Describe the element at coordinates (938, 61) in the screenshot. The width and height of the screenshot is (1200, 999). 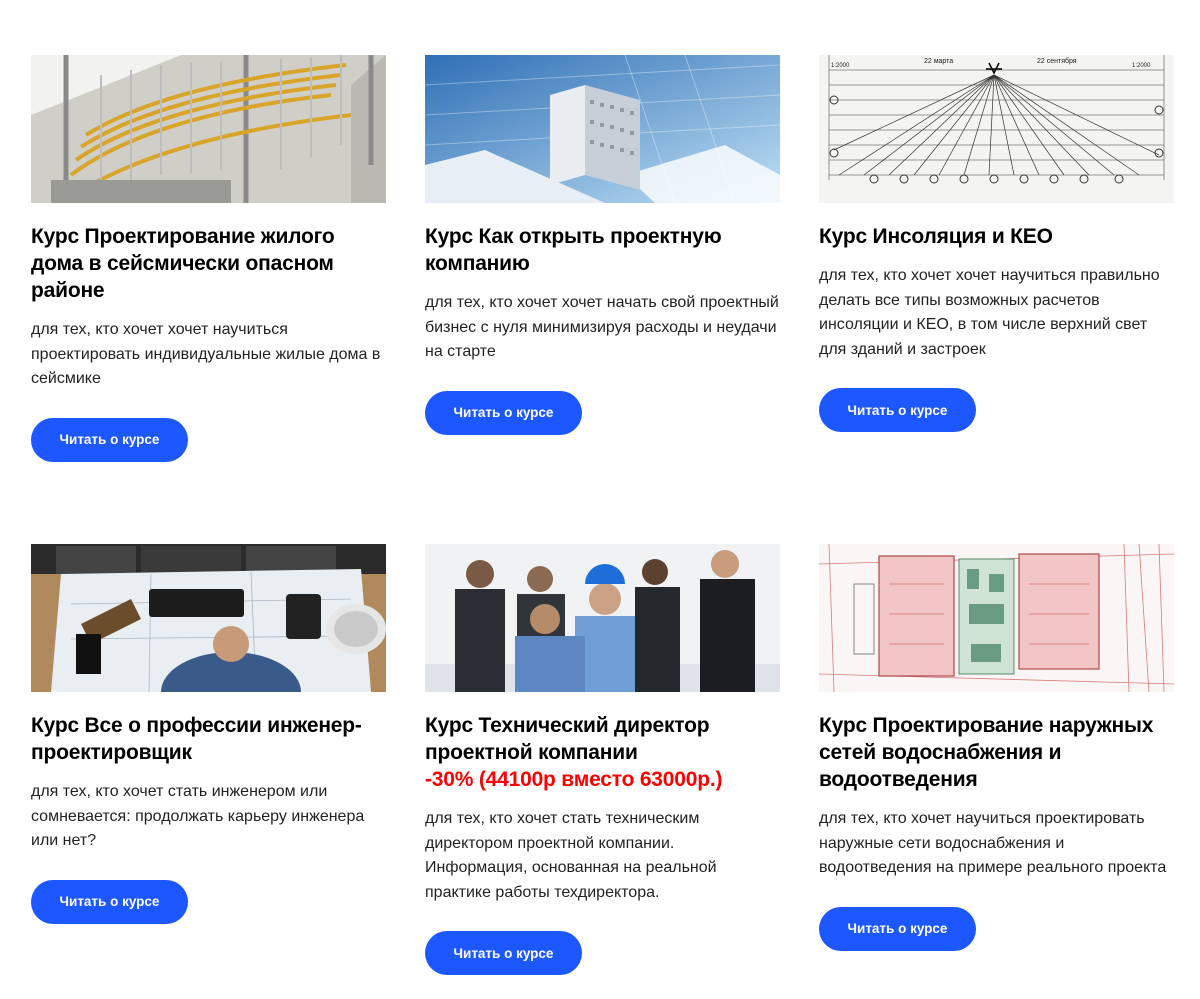
I see `svg-text: 22 марта` at that location.